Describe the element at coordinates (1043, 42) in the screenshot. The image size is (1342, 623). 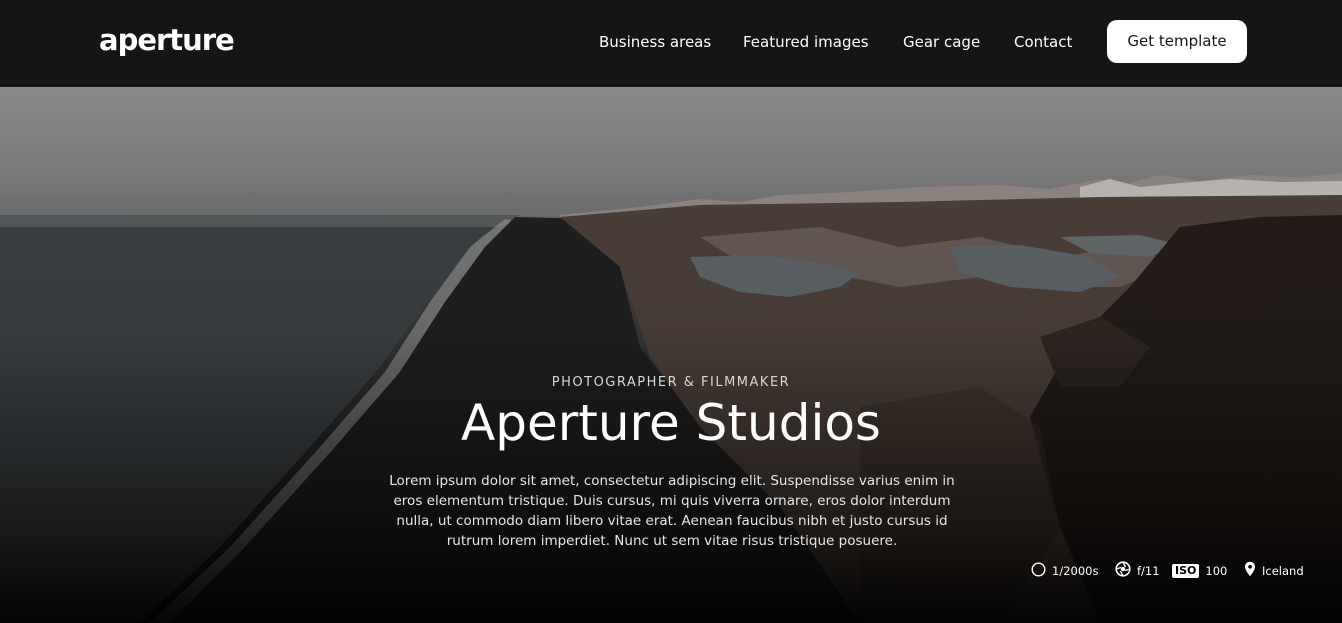
I see `nav-link-contact: Contact` at that location.